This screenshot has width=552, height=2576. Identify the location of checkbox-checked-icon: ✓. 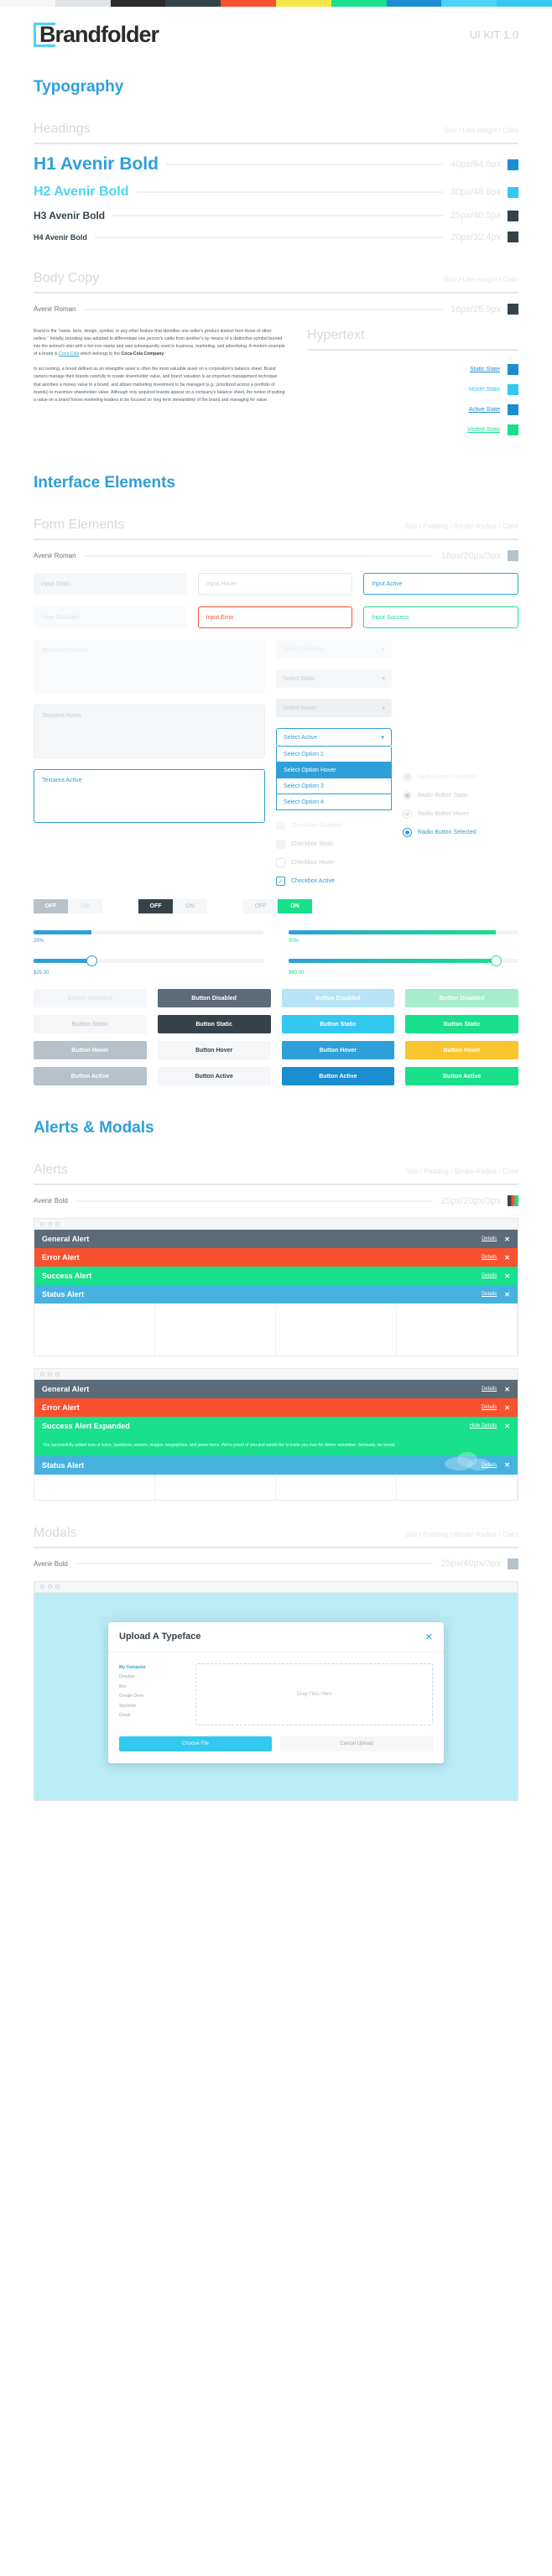
(280, 881).